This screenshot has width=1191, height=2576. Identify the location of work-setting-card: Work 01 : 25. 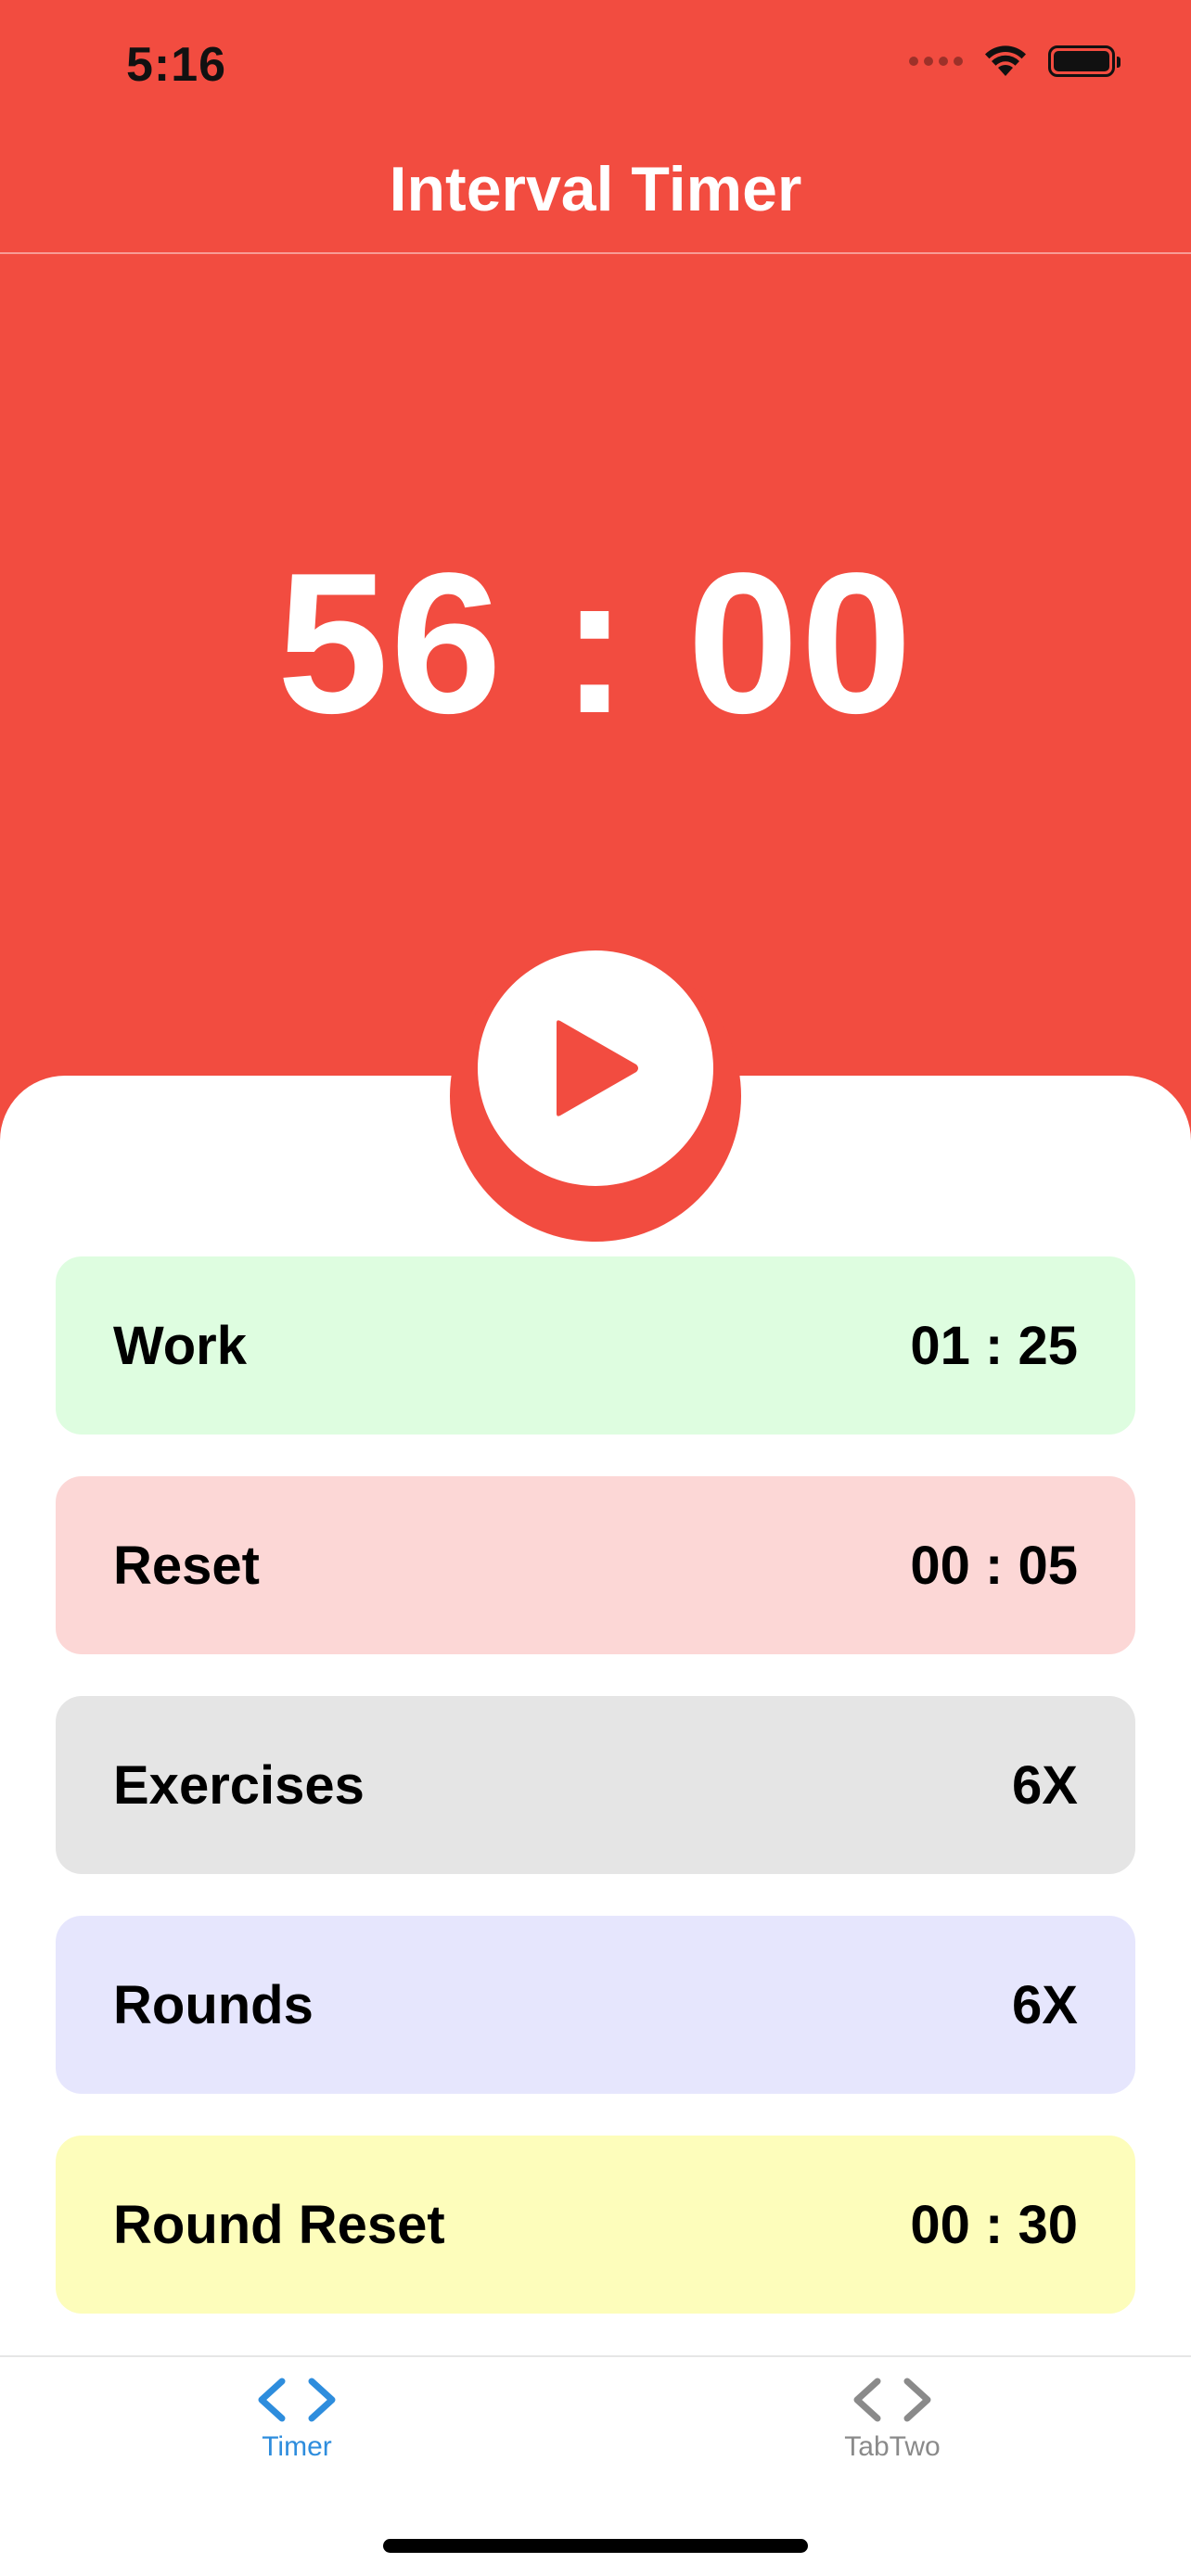
(595, 1345).